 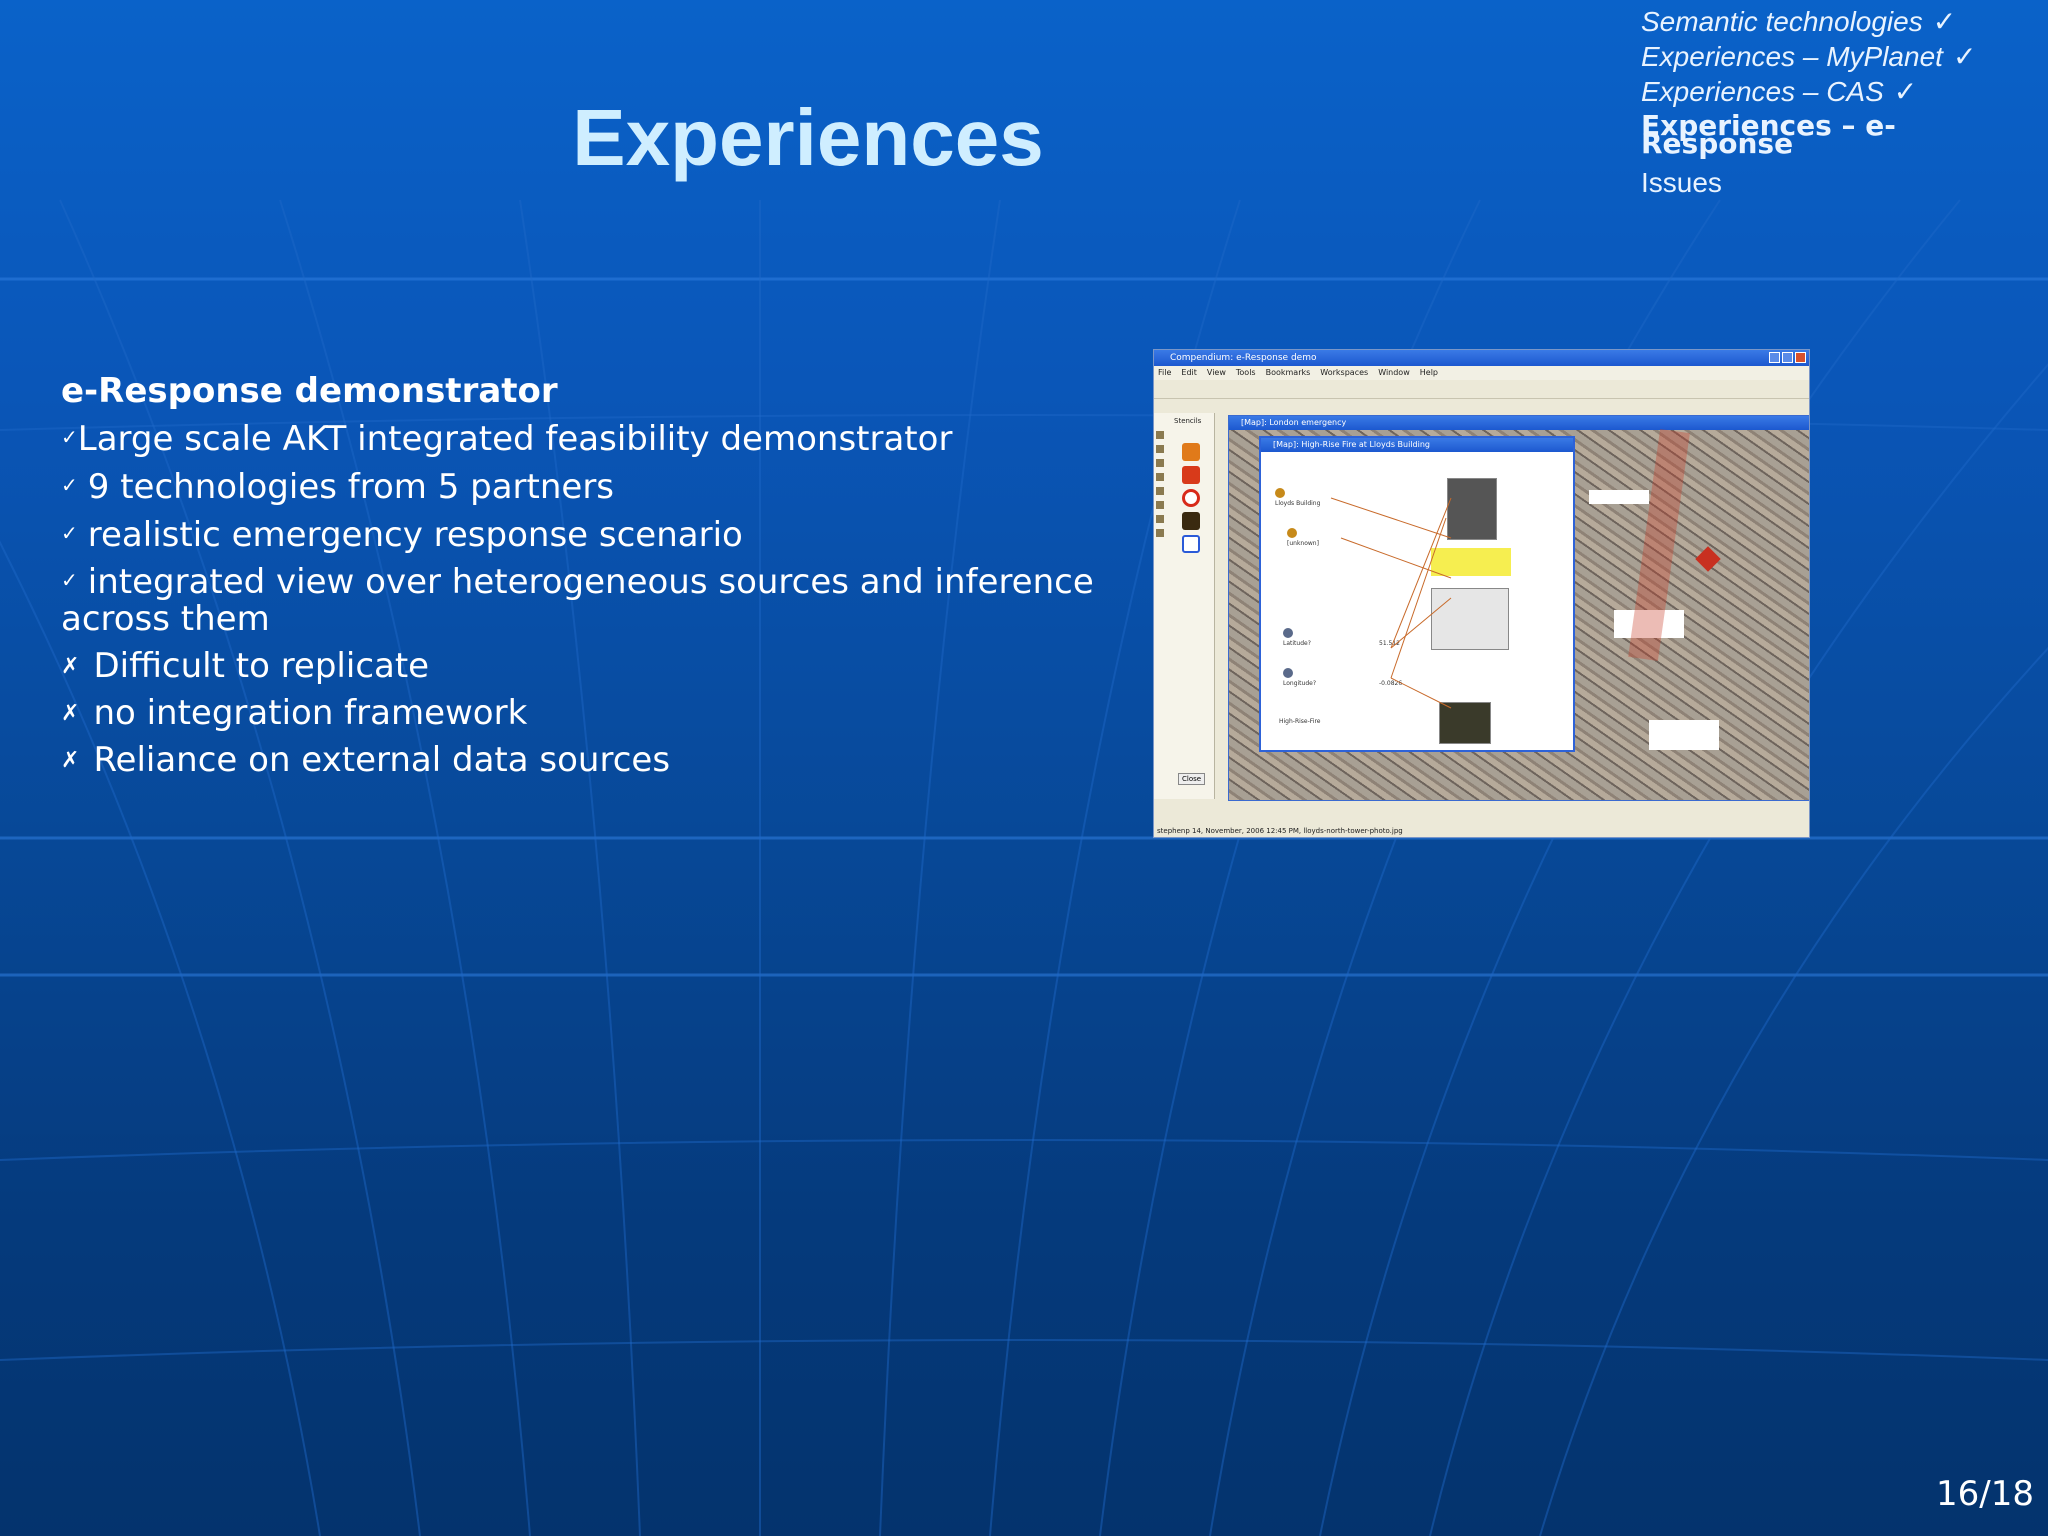 I want to click on app-title: Compendium: e-Response demo, so click(x=1243, y=358).